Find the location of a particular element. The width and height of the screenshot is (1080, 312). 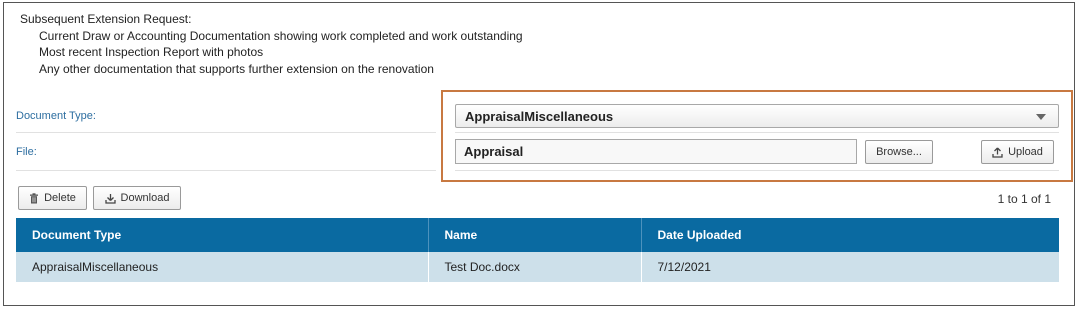

pagination-count: 1 to 1 of 1 is located at coordinates (1024, 199).